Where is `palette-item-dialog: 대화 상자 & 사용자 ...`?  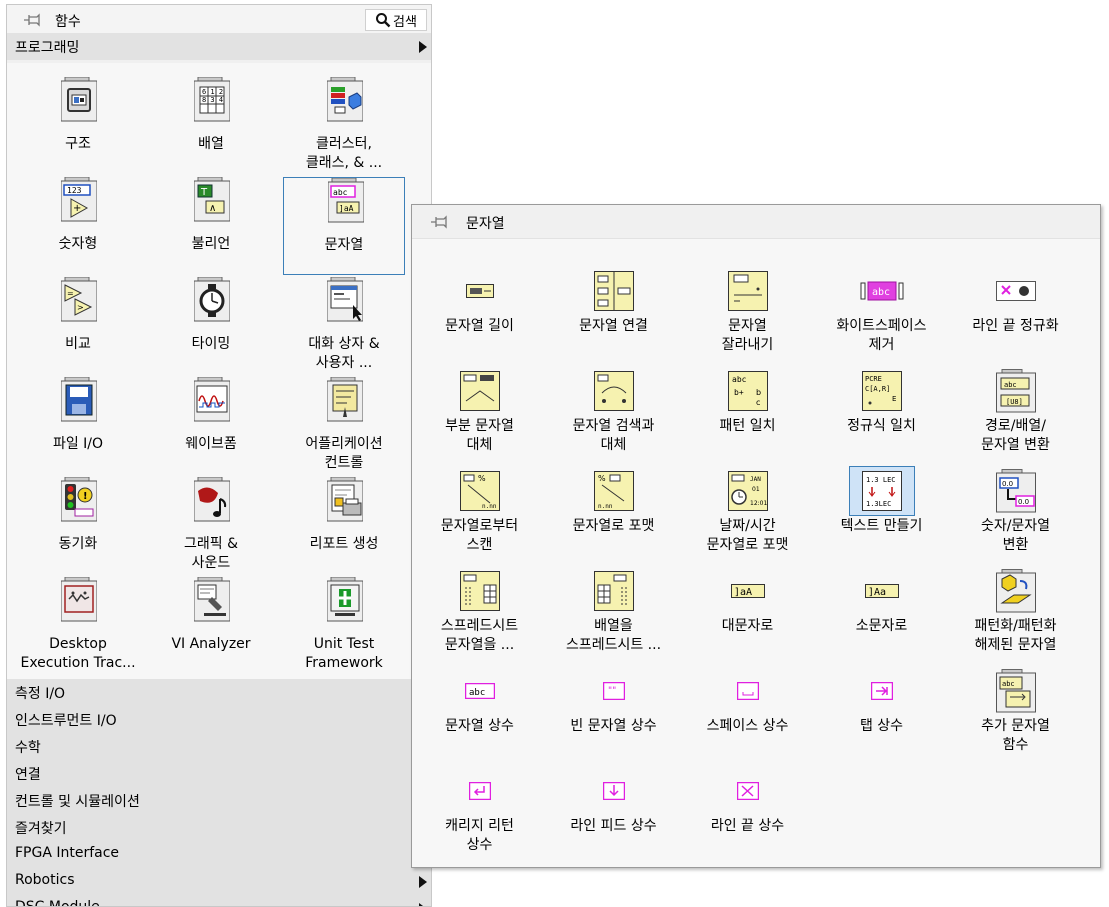
palette-item-dialog: 대화 상자 & 사용자 ... is located at coordinates (344, 326).